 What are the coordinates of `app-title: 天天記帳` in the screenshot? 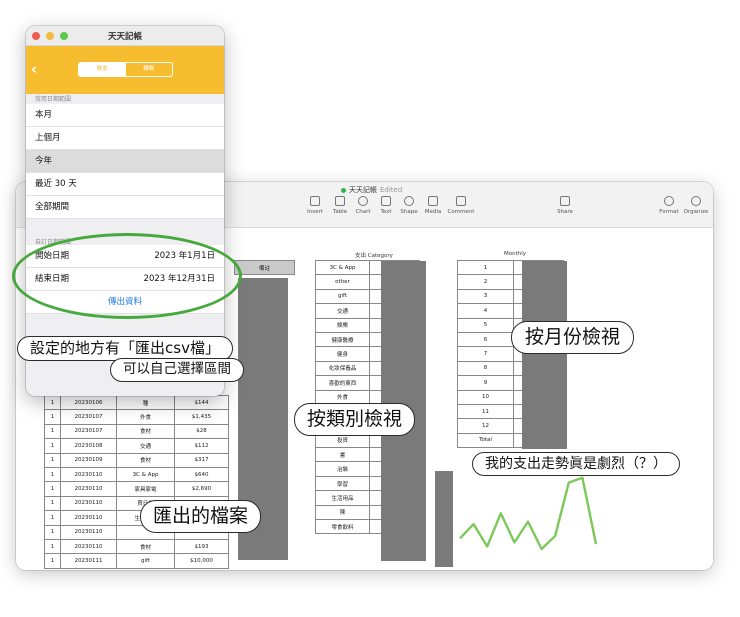 It's located at (124, 37).